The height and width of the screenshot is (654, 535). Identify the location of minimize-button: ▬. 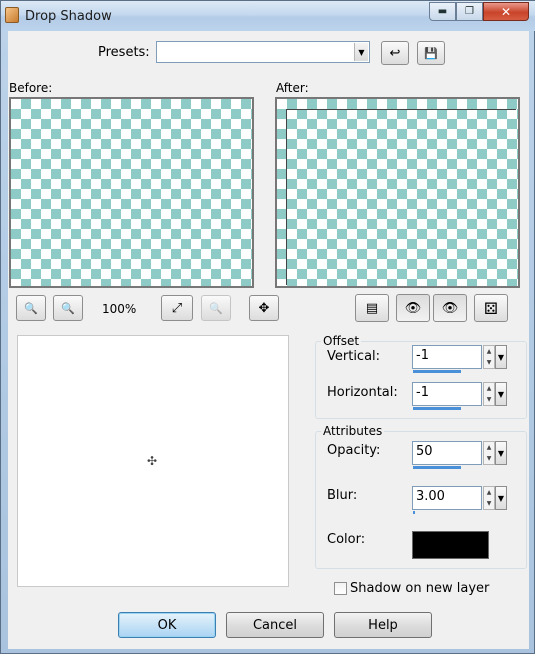
(442, 11).